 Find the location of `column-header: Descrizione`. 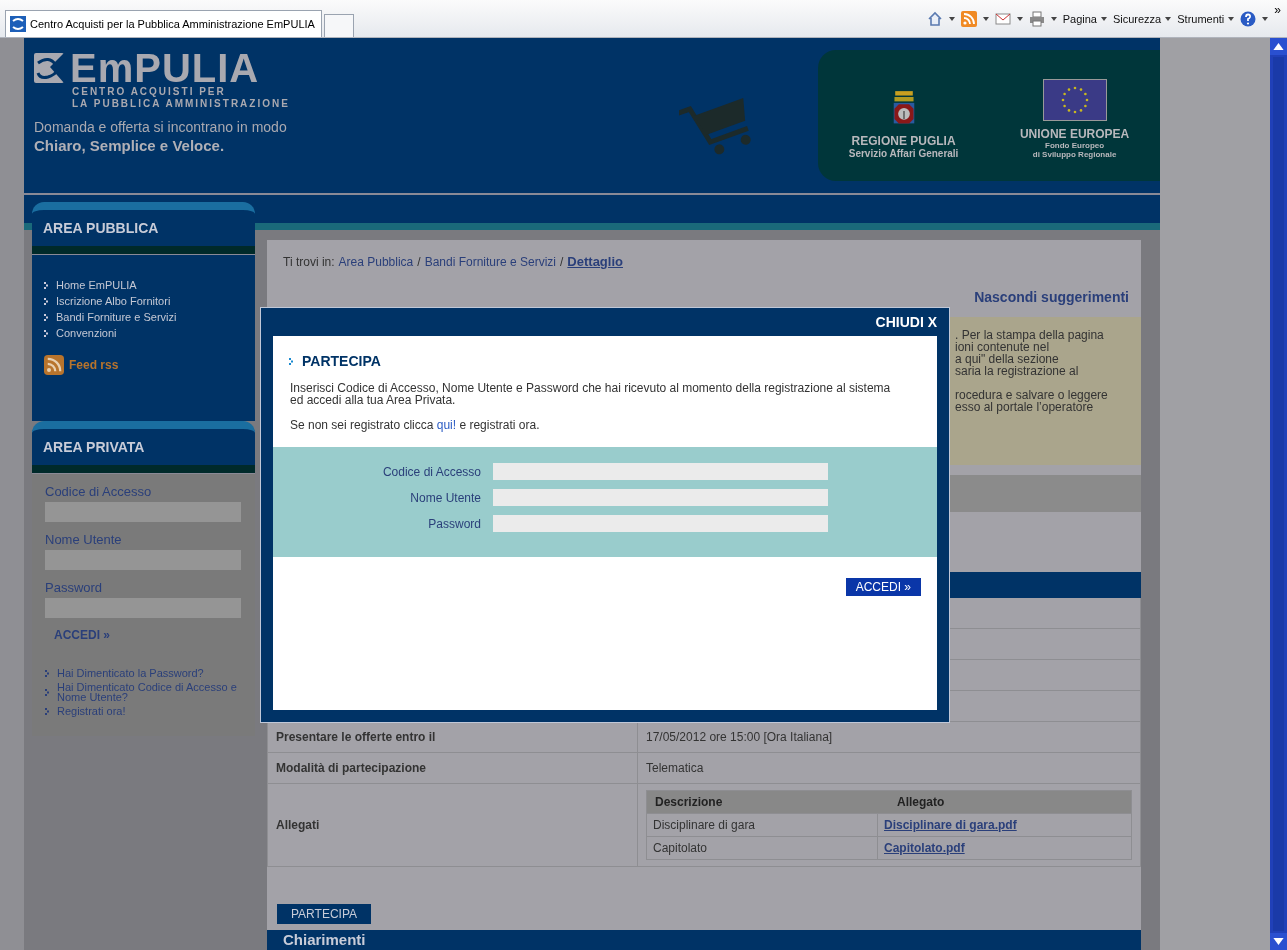

column-header: Descrizione is located at coordinates (689, 802).